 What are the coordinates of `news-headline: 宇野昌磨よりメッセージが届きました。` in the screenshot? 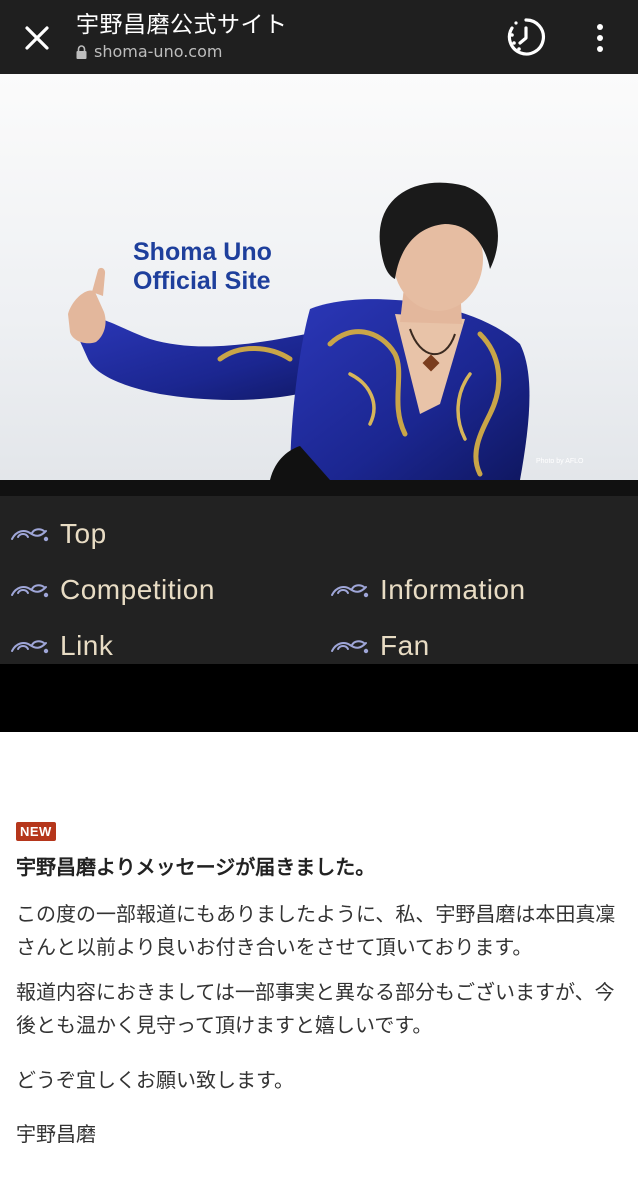 It's located at (195, 865).